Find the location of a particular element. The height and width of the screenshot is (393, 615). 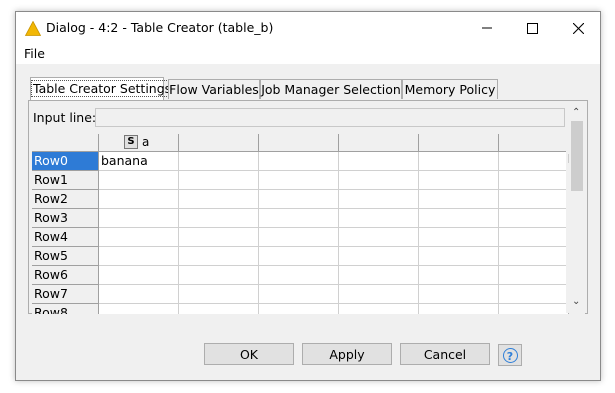

tab-label: Table Creator Settings is located at coordinates (102, 88).